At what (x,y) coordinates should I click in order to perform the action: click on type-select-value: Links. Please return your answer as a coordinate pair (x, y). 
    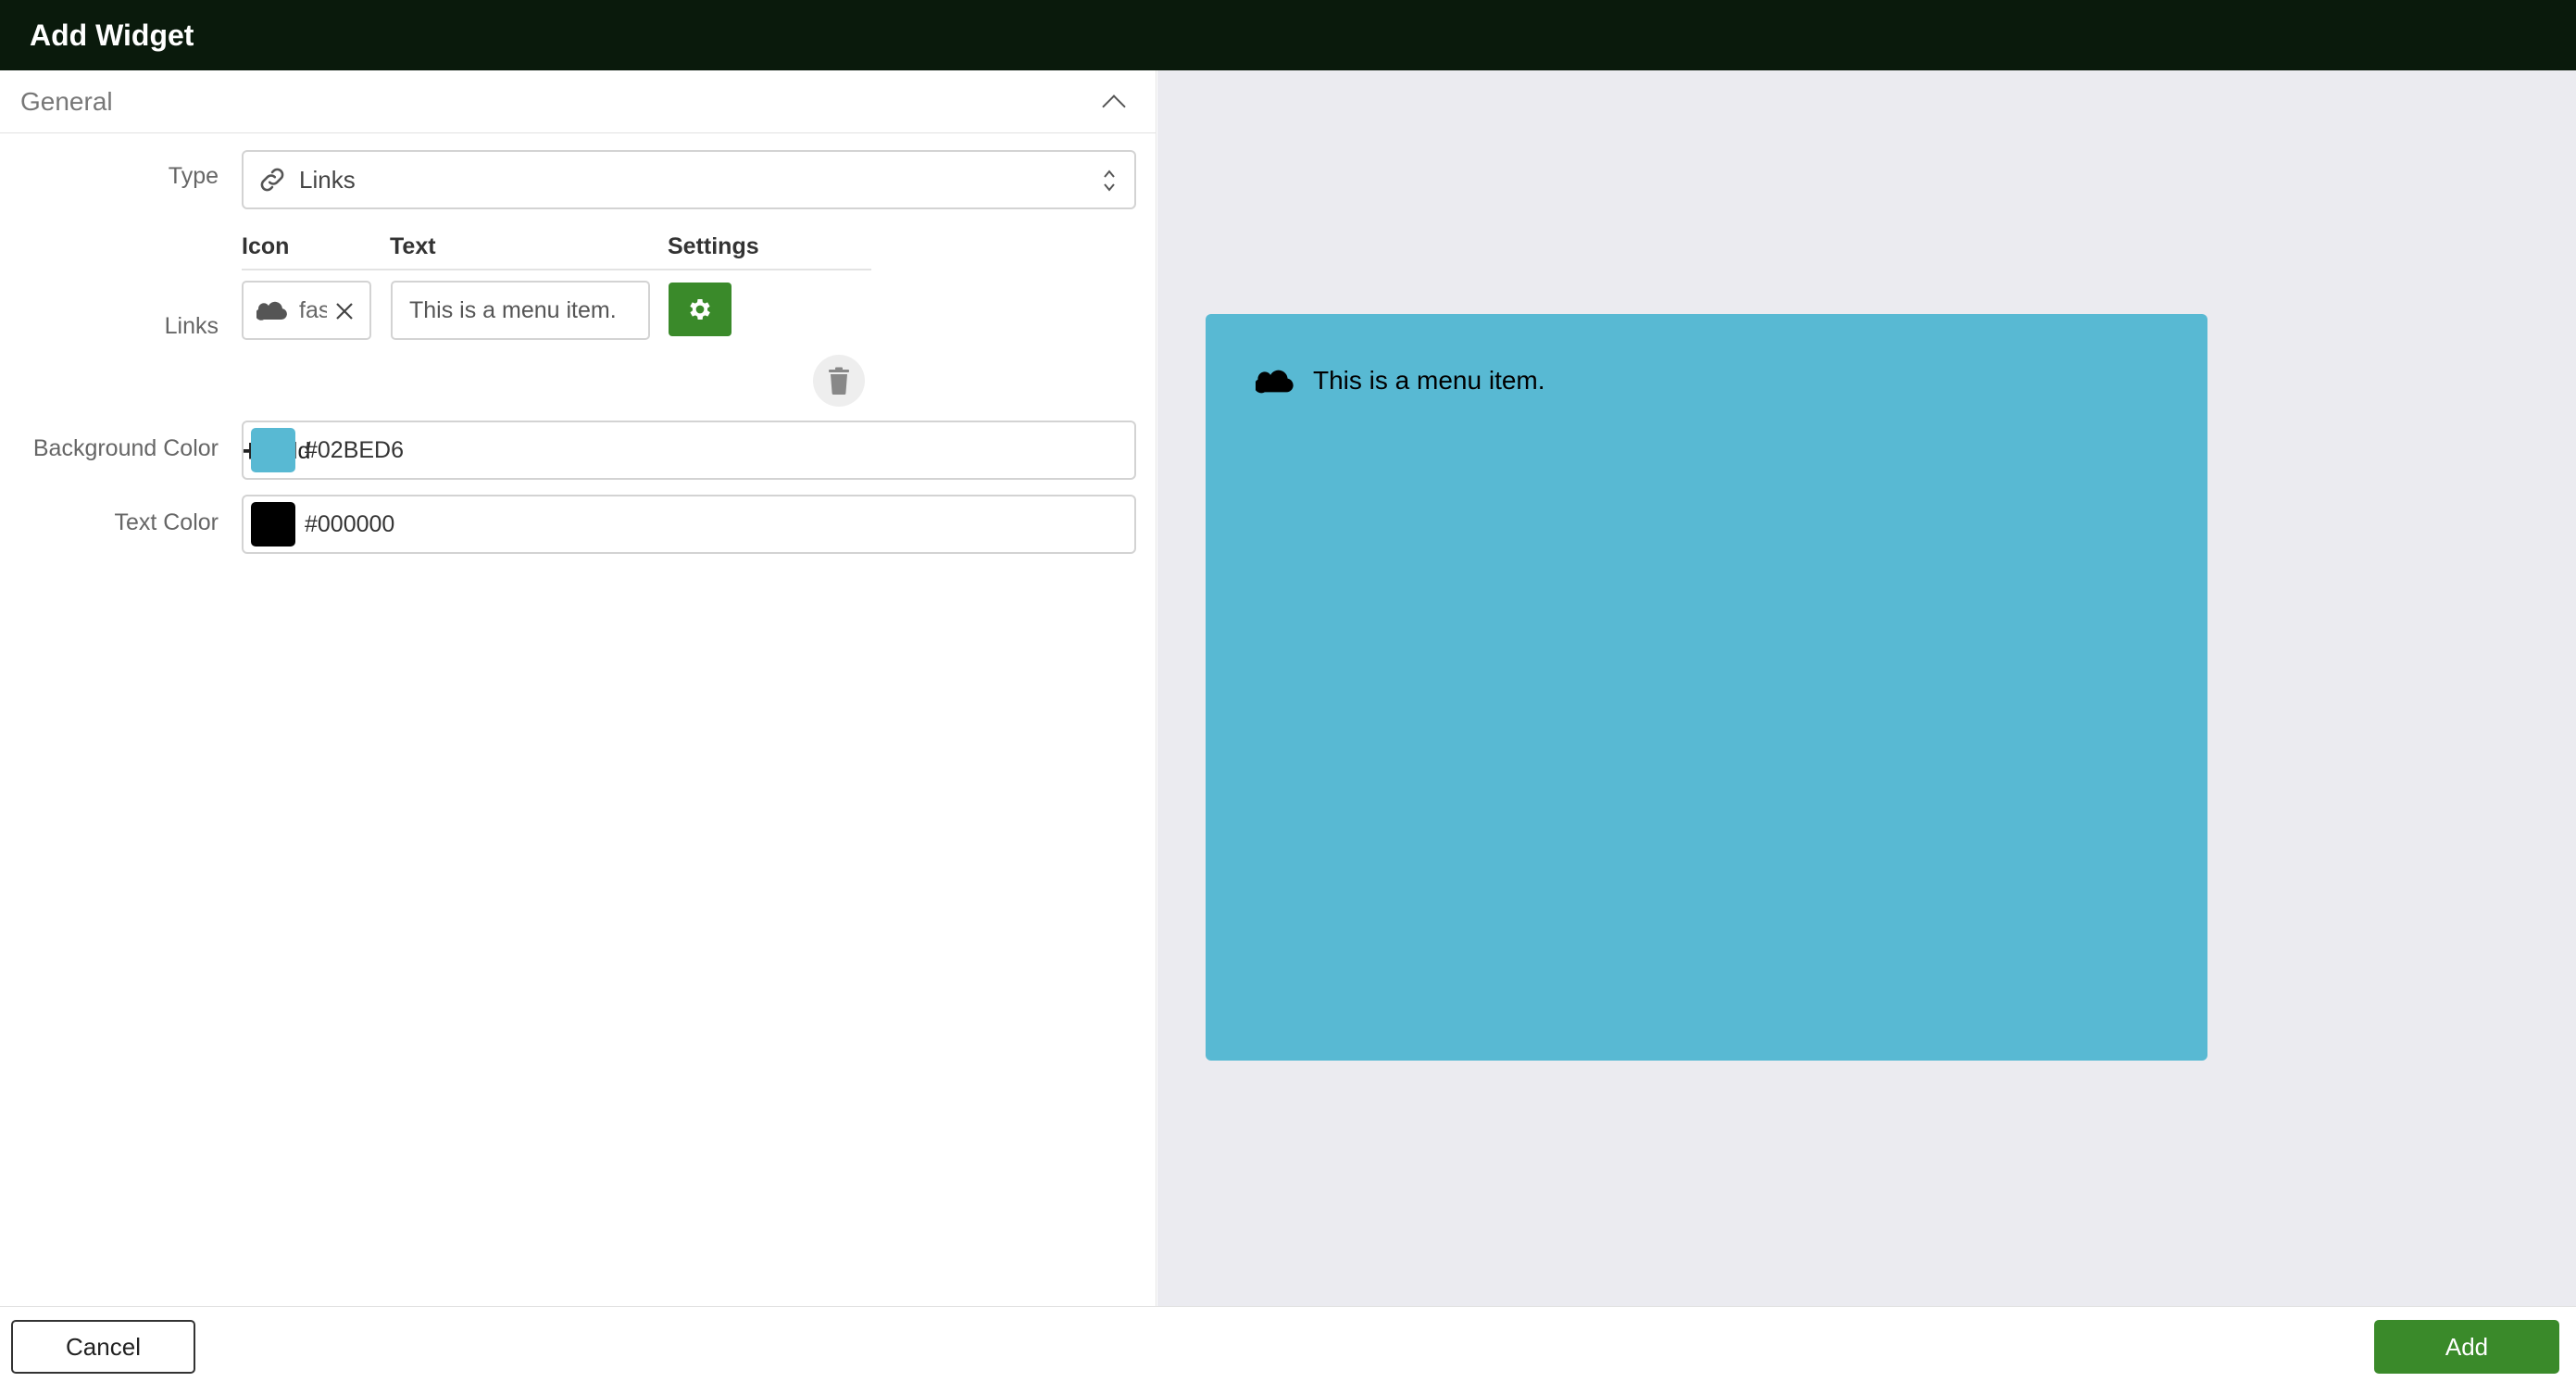
    Looking at the image, I should click on (327, 179).